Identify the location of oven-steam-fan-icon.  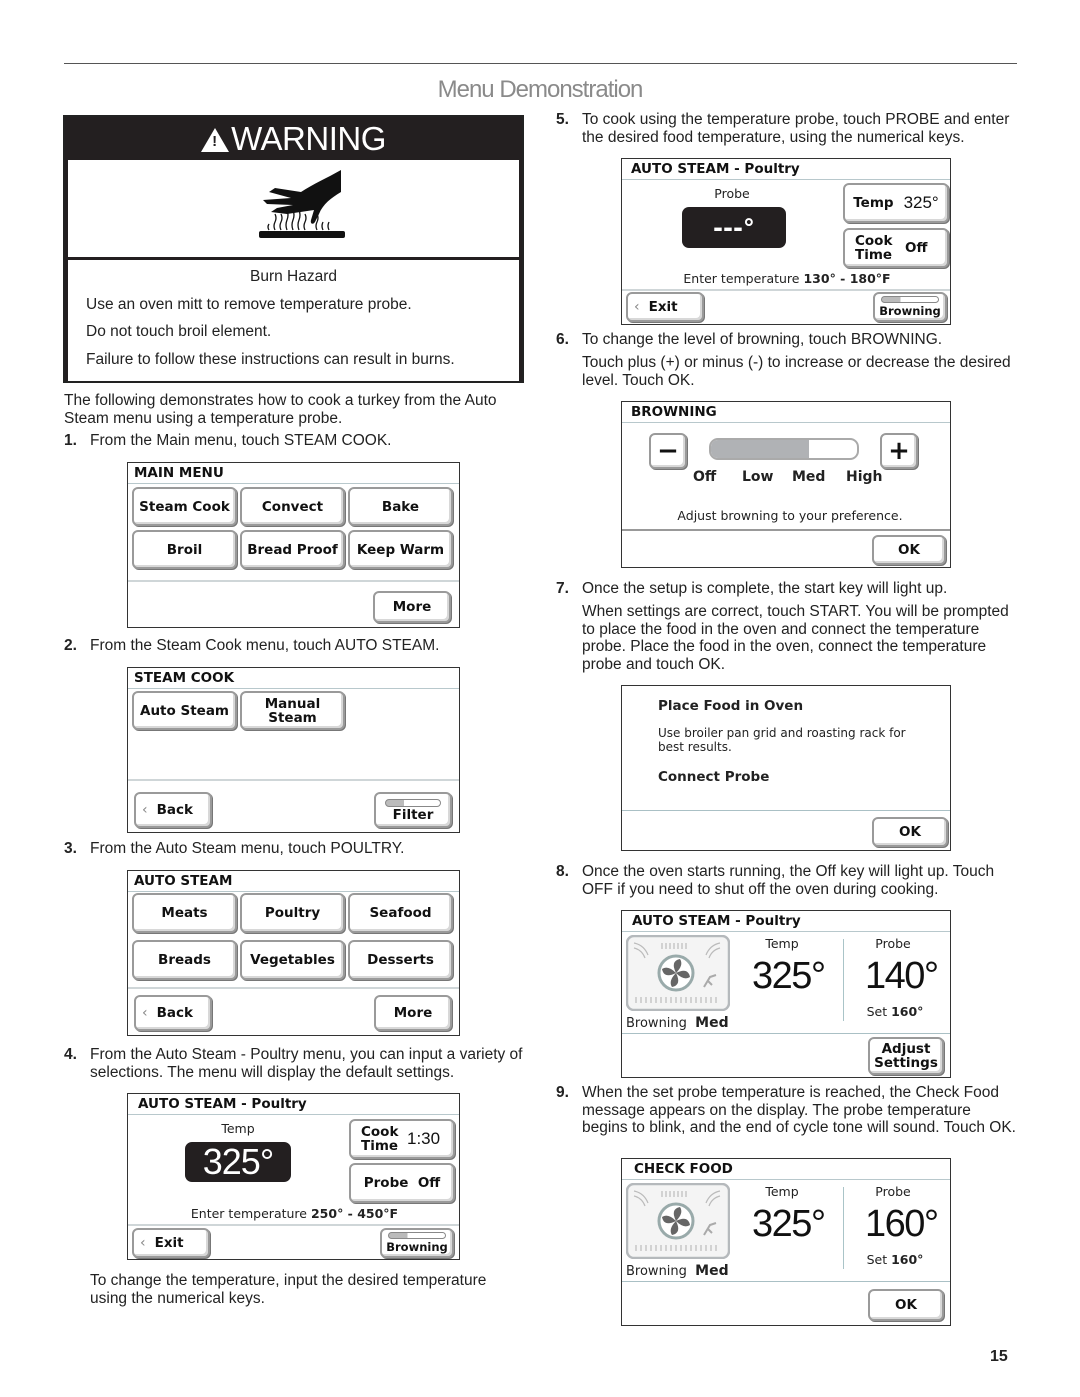
(678, 973).